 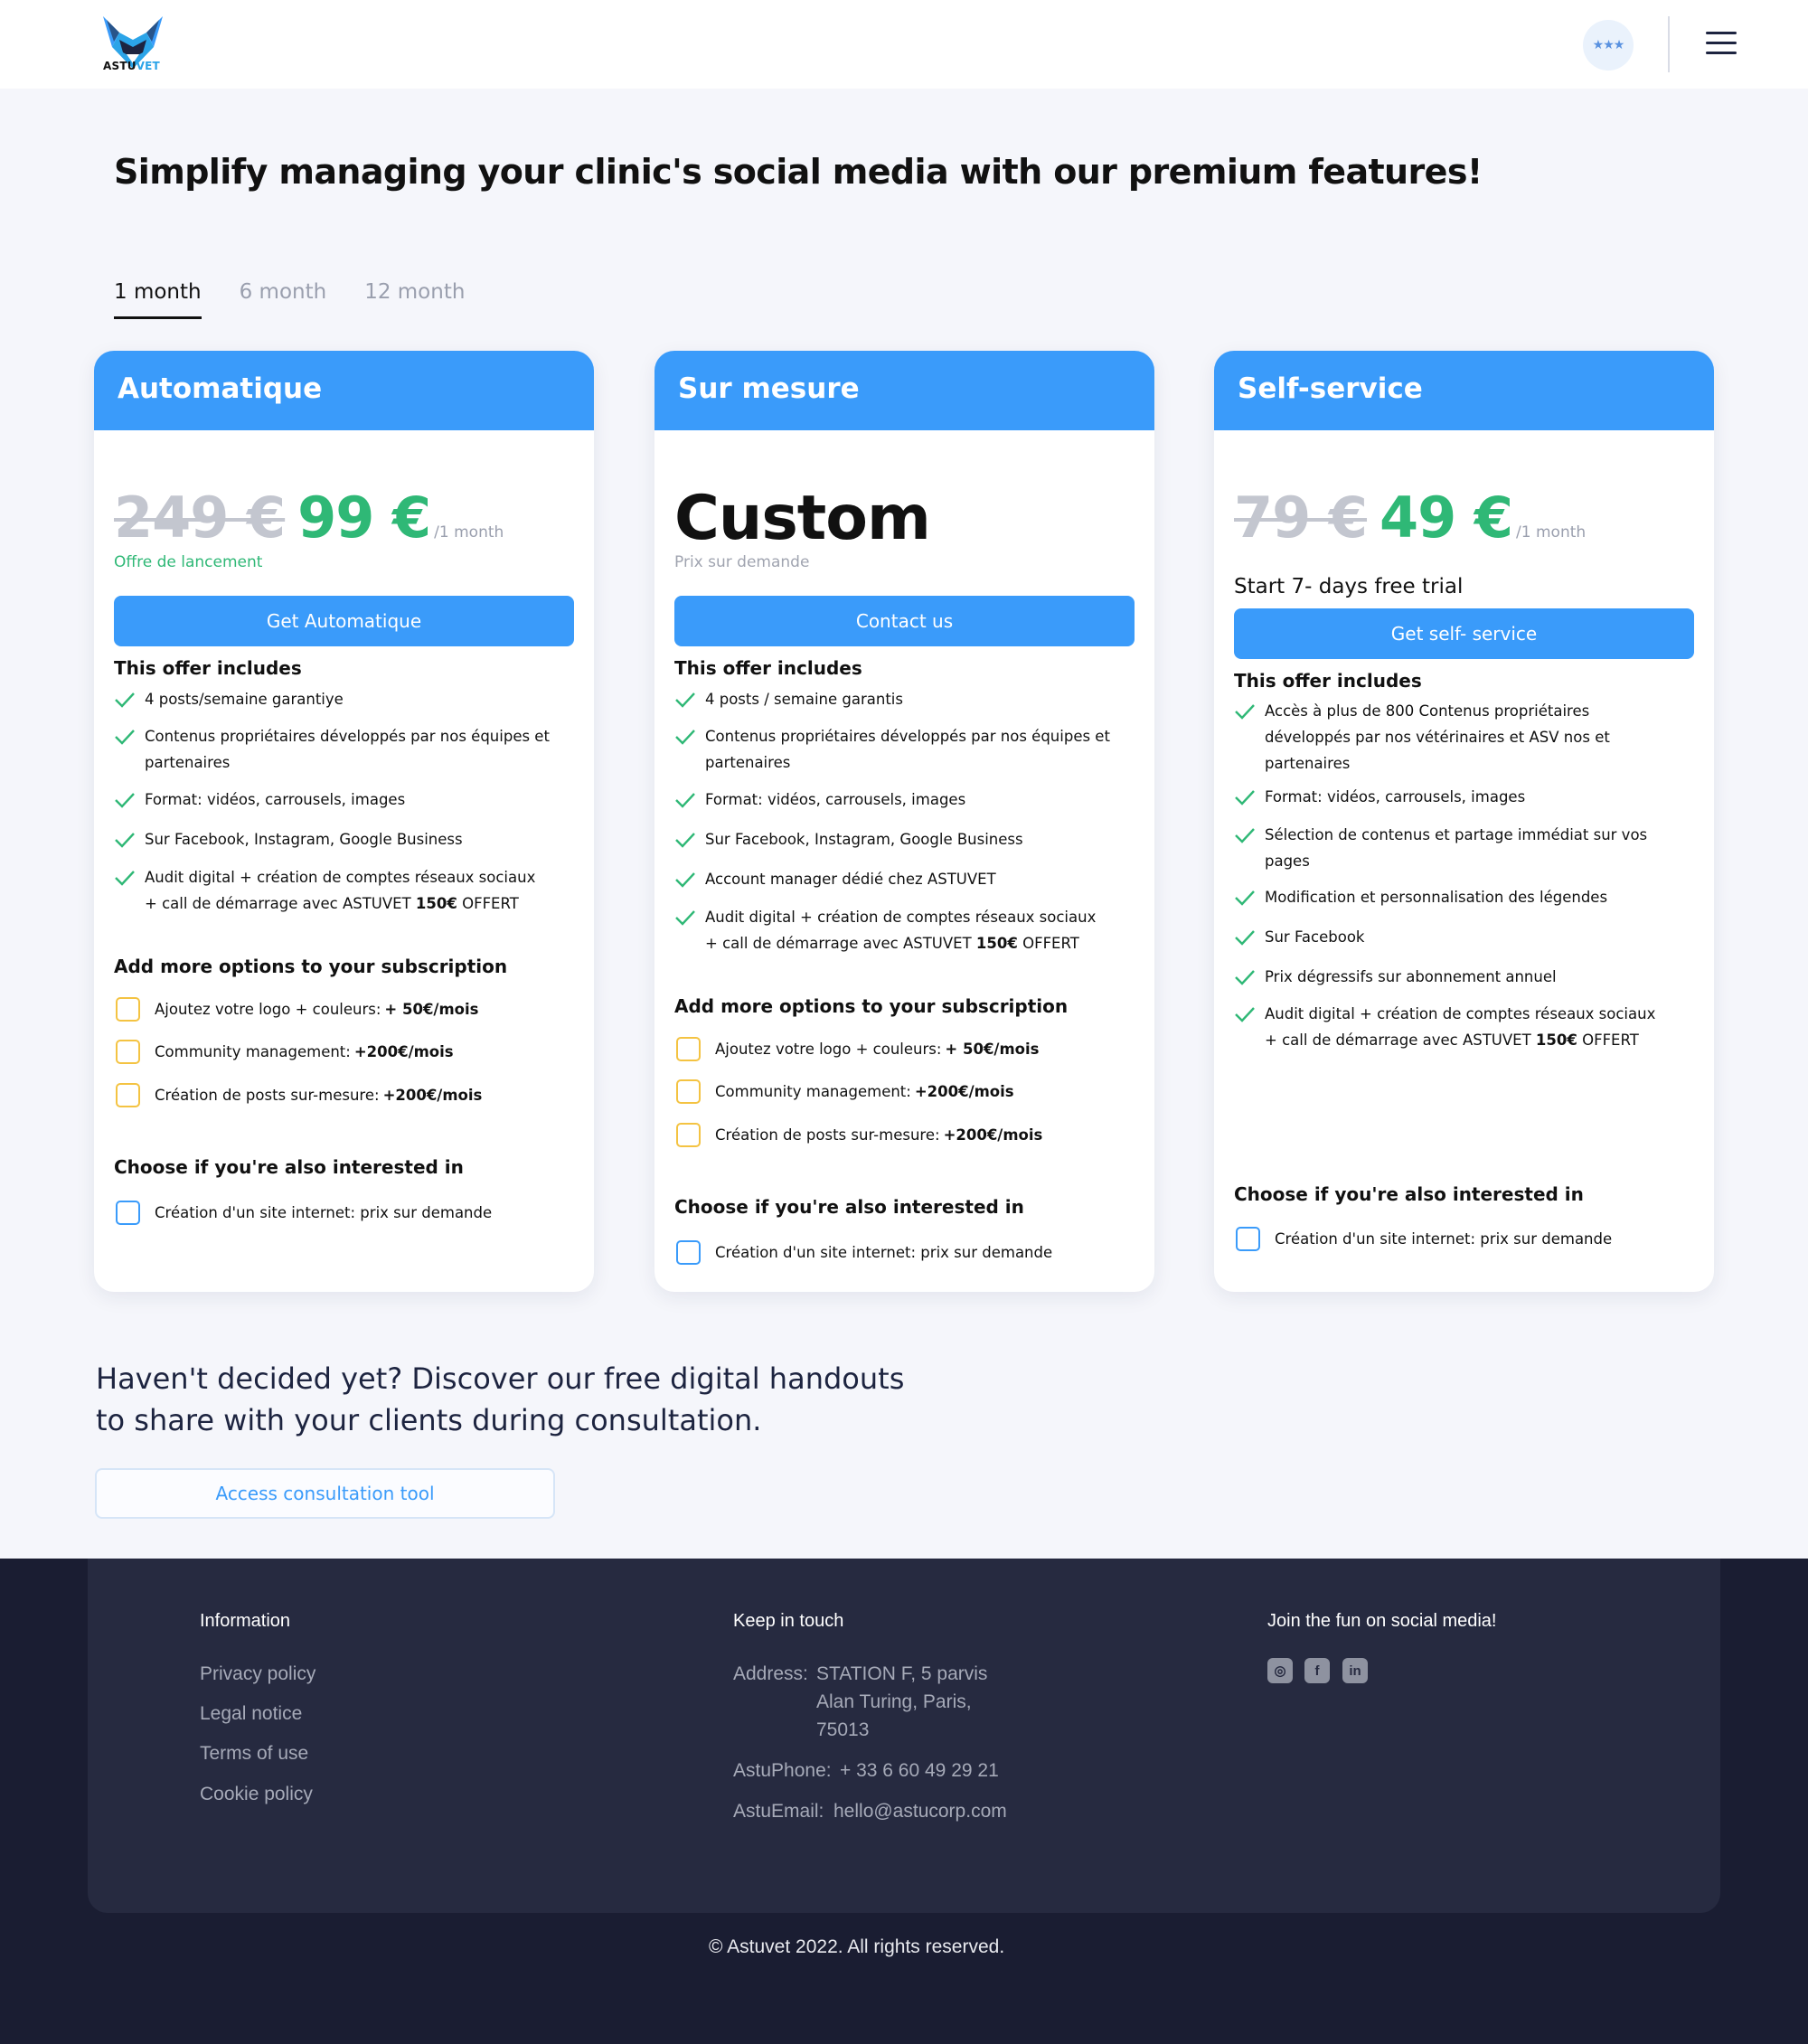 What do you see at coordinates (718, 1946) in the screenshot?
I see `copyright-icon: ©` at bounding box center [718, 1946].